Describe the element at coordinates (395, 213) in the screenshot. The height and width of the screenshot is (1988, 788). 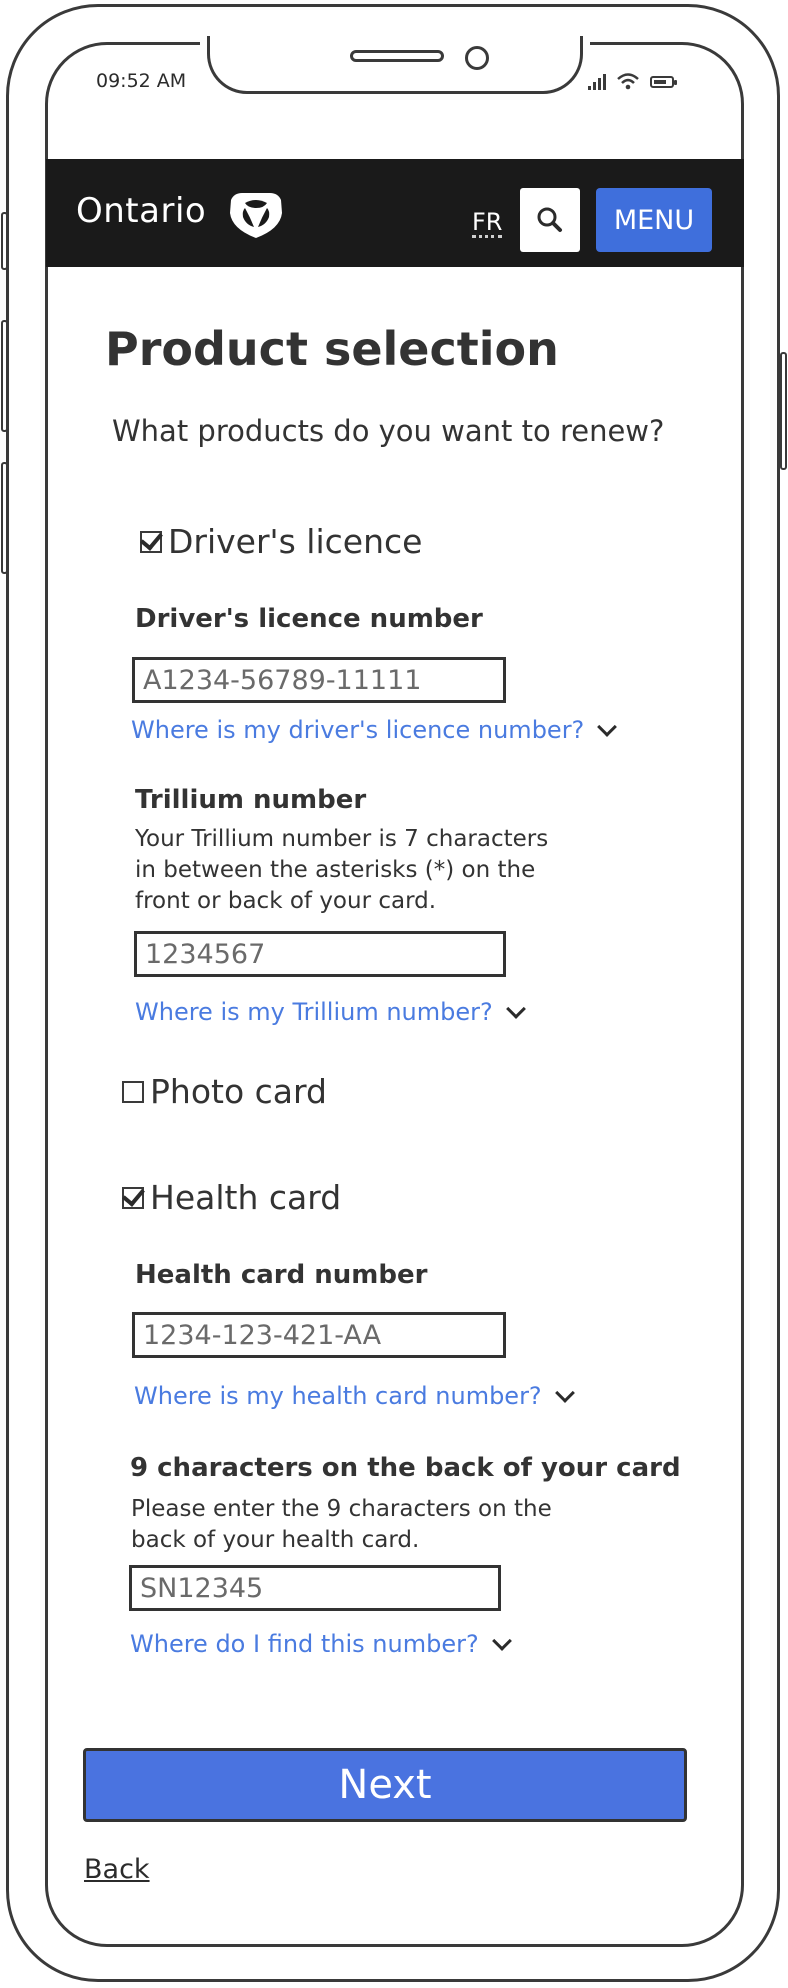
I see `site-header: Ontario FR MENU` at that location.